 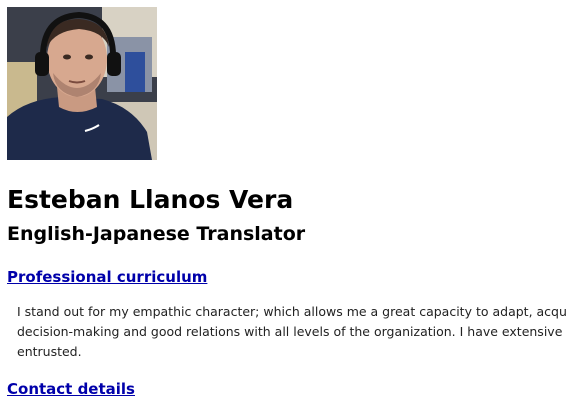 I want to click on contact-details-link: Contact details, so click(x=71, y=389).